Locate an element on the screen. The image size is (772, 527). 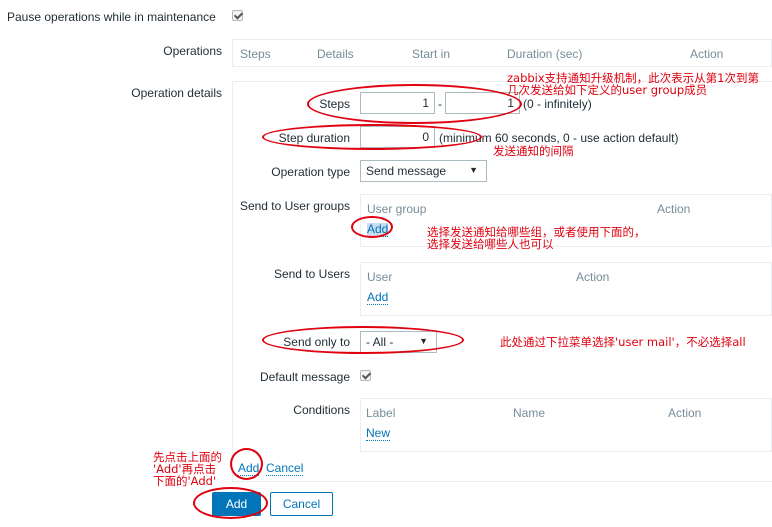
highlight-user-groups-add is located at coordinates (372, 227).